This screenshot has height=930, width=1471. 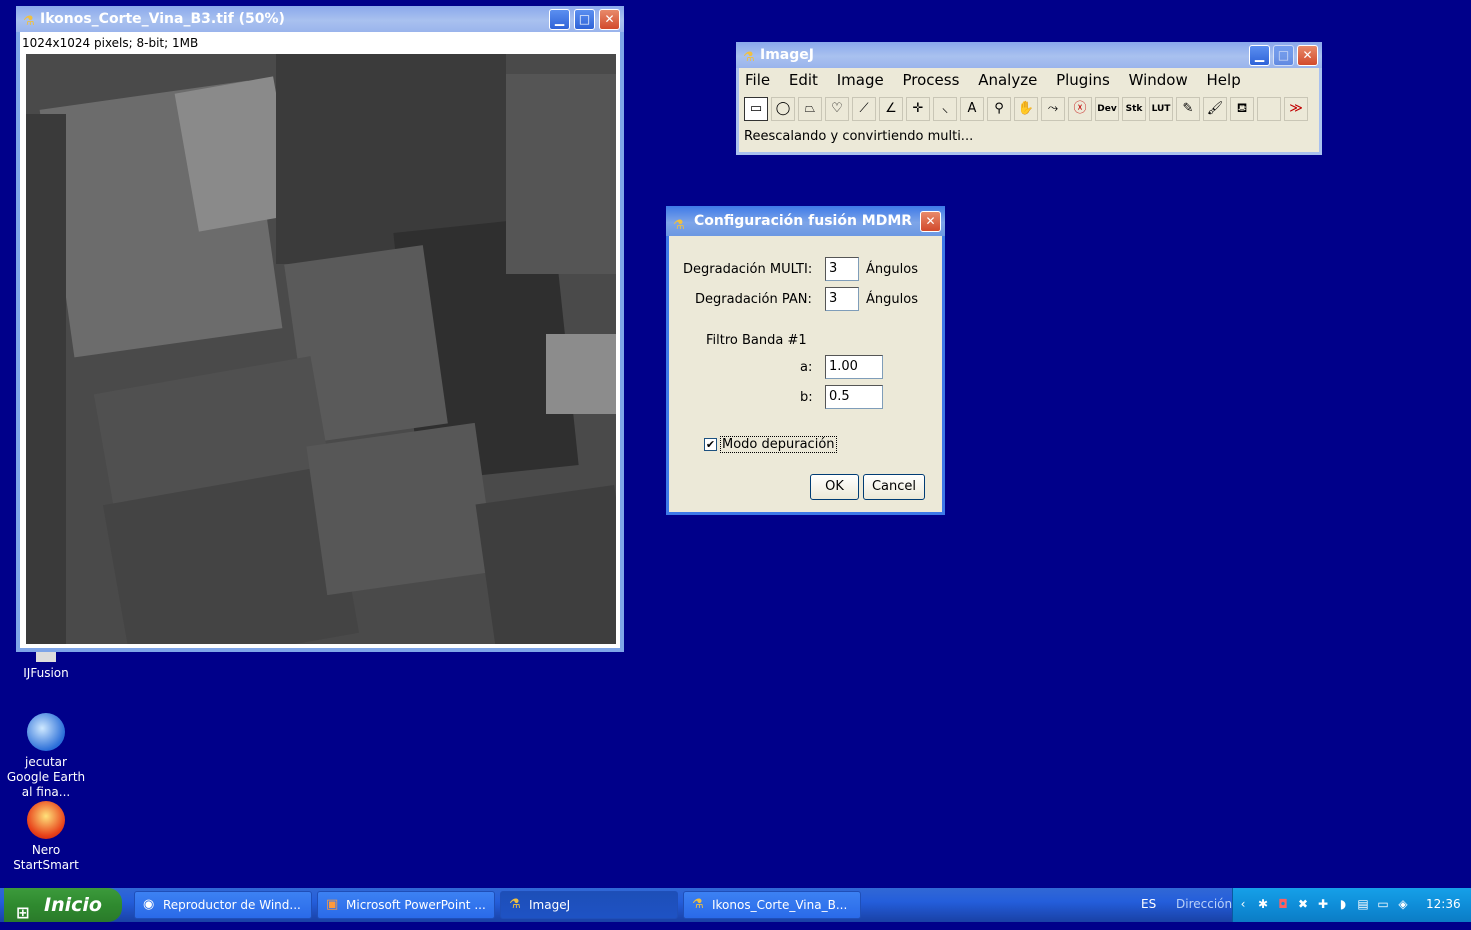 I want to click on tool-bar: ▭ ◯ ⏢ ♡ ⟋ ∠ ✛ ⸜ A ⚲ ✋ ⤳ ⓧ Dev Stk LUT ✎ 🖌 ⛾ ≫, so click(x=1027, y=110).